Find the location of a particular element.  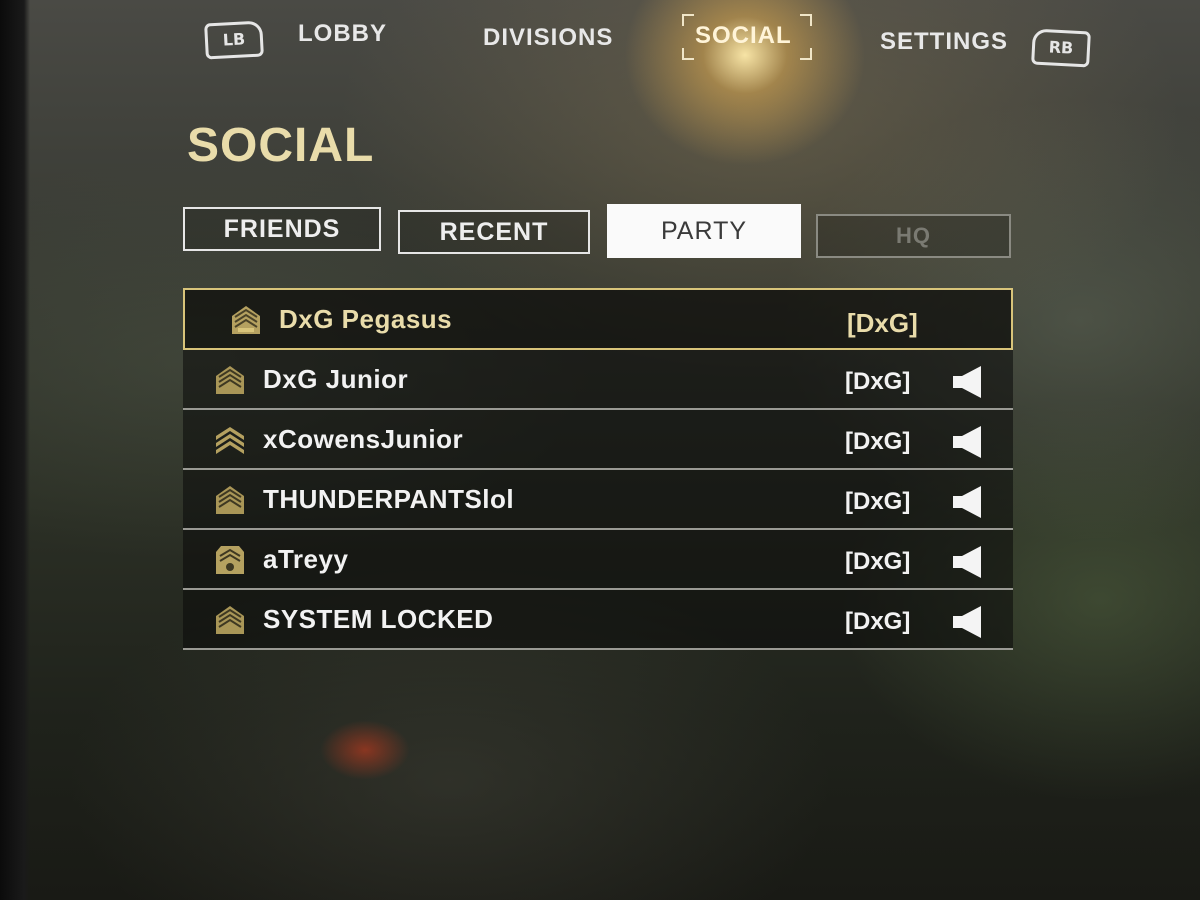

party-member-row: SYSTEM LOCKED [DxG] is located at coordinates (598, 620).